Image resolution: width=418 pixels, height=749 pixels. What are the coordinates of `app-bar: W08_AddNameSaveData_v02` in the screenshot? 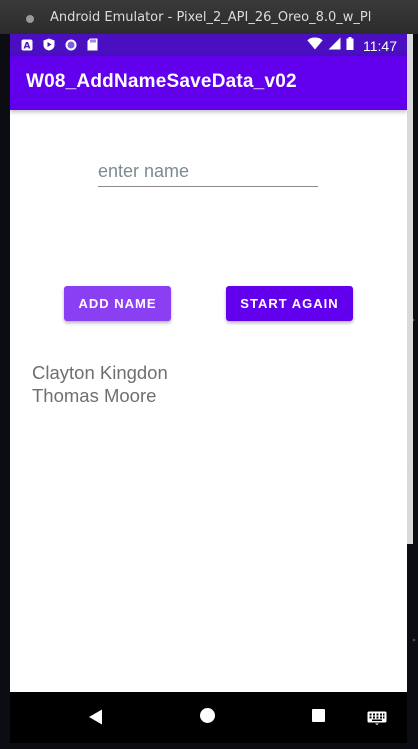 It's located at (208, 83).